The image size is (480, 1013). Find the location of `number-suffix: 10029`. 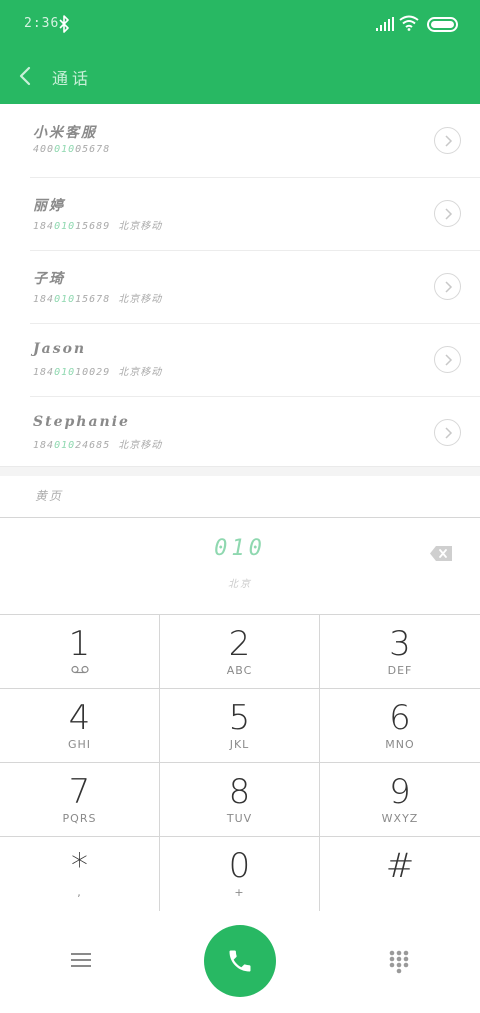

number-suffix: 10029 is located at coordinates (93, 372).